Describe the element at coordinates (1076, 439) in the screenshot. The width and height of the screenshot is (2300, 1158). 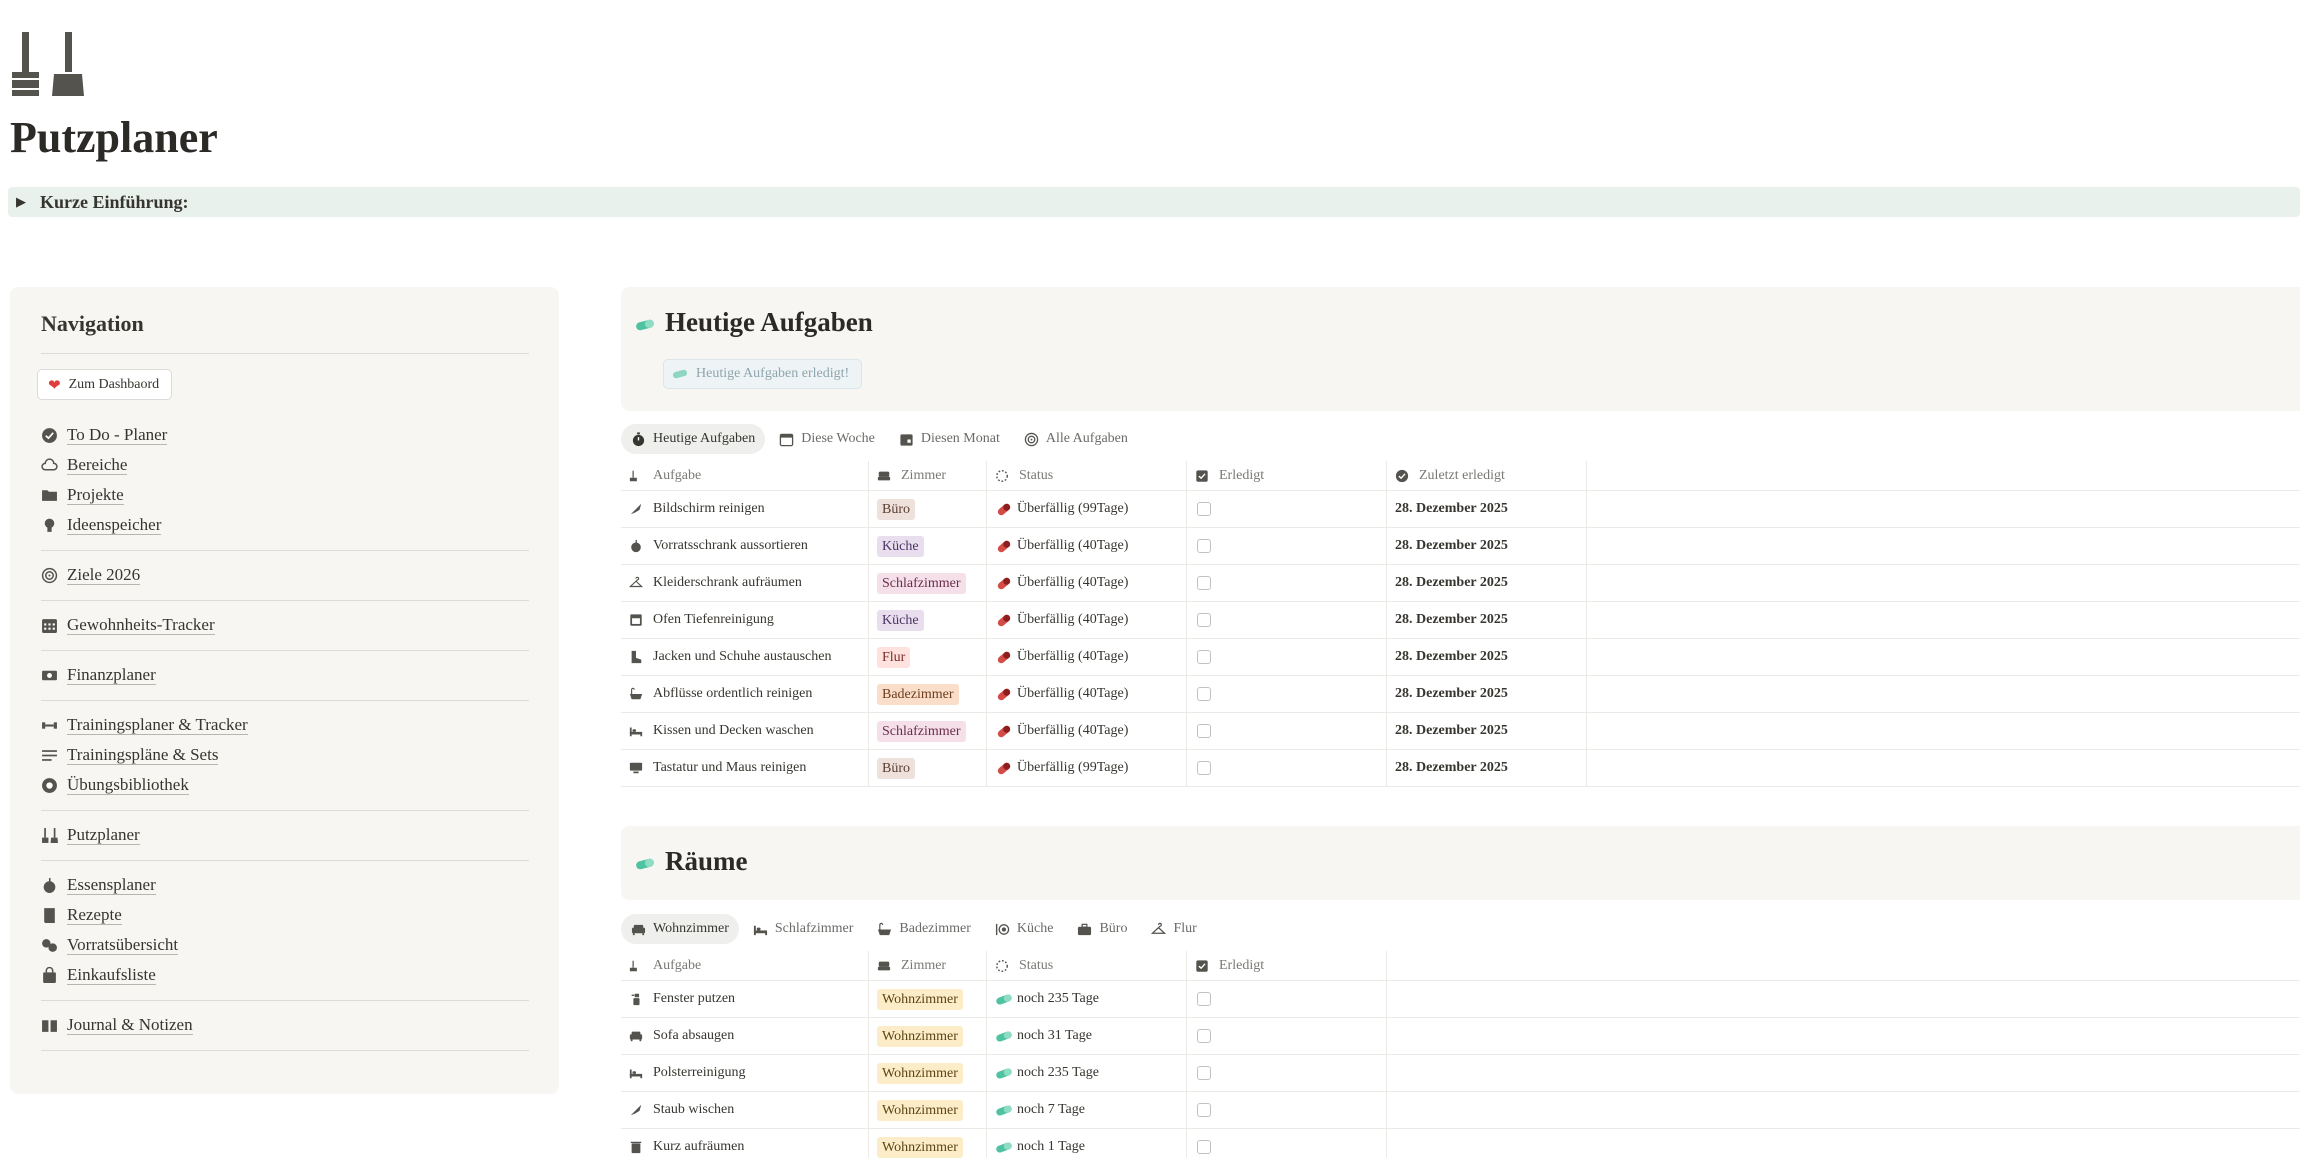
I see `tab-alle-aufgaben: Alle Aufgaben` at that location.